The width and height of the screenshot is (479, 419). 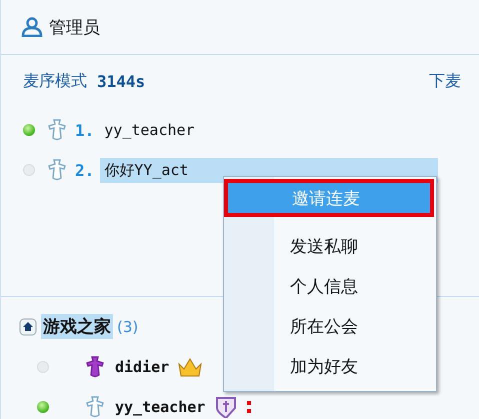 What do you see at coordinates (121, 81) in the screenshot?
I see `mode-timer: 3144s` at bounding box center [121, 81].